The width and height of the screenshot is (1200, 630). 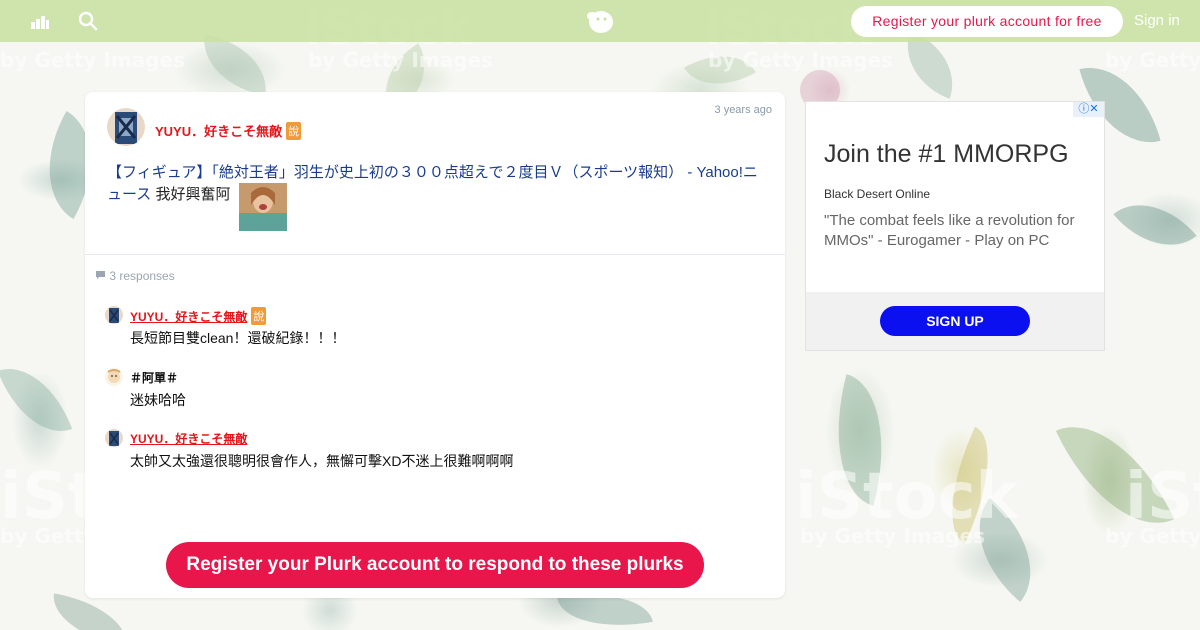 I want to click on sign-in-link: Sign in, so click(x=1157, y=20).